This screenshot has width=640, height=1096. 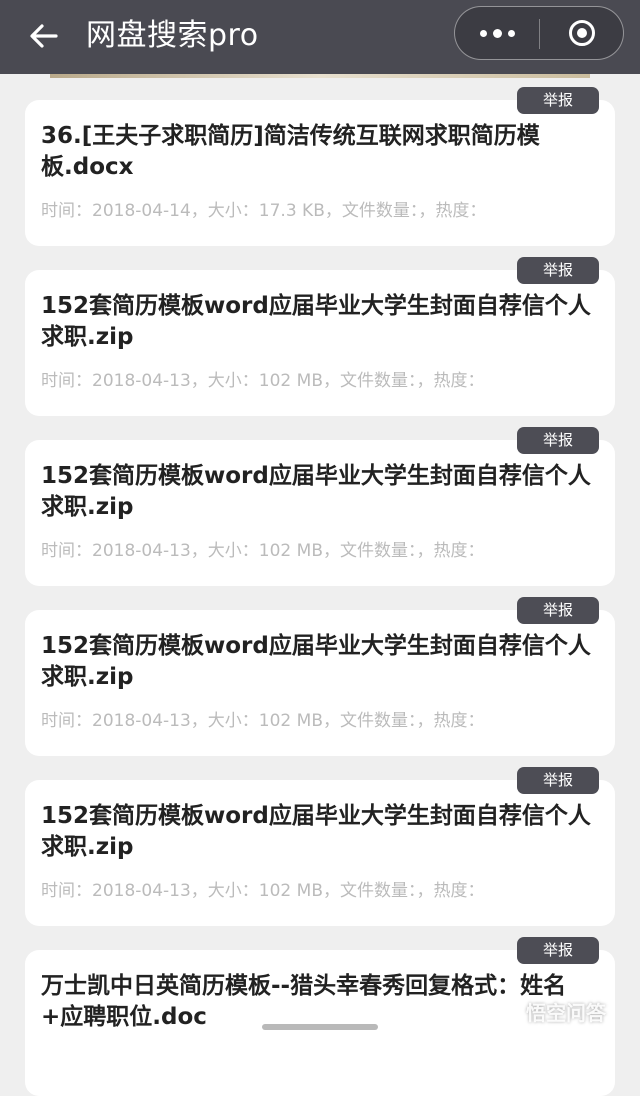 What do you see at coordinates (566, 1012) in the screenshot?
I see `watermark-text: 悟空问答` at bounding box center [566, 1012].